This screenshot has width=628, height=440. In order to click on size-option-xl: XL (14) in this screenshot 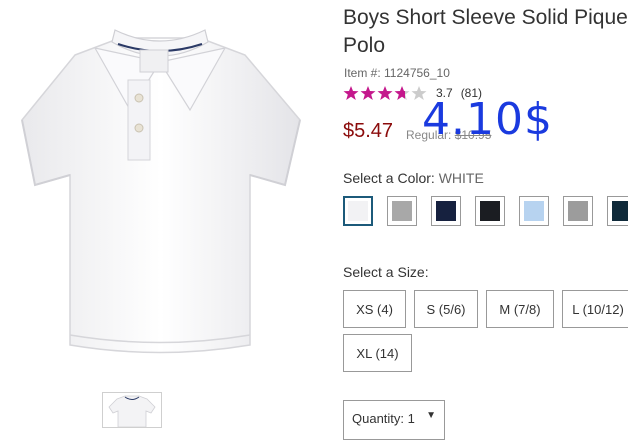, I will do `click(377, 353)`.